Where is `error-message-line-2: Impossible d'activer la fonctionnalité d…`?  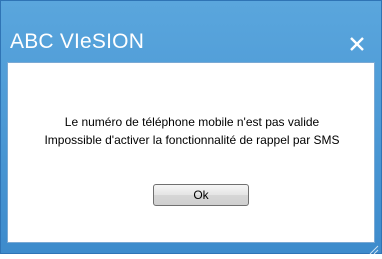 error-message-line-2: Impossible d'activer la fonctionnalité d… is located at coordinates (192, 140).